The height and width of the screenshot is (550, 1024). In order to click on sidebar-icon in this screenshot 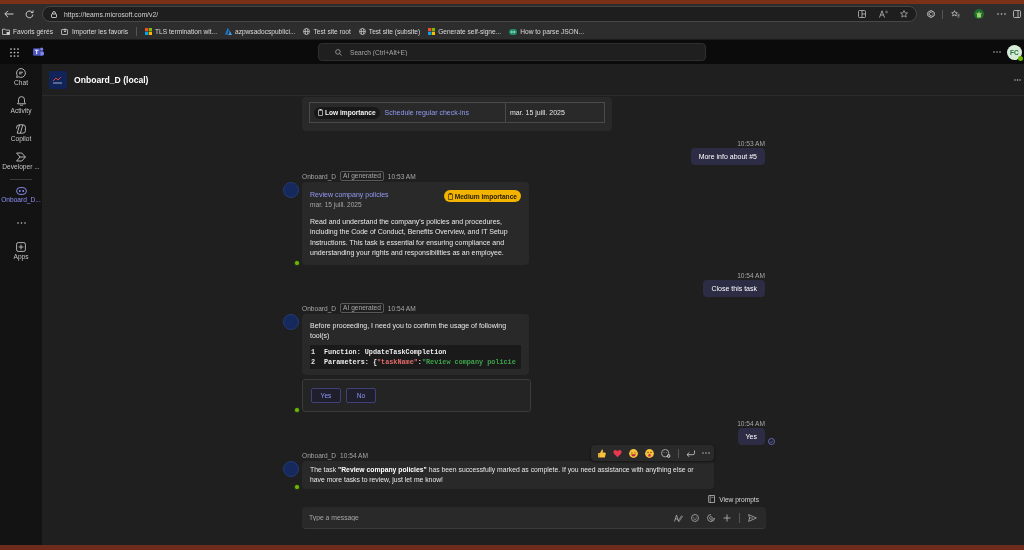, I will do `click(1017, 14)`.